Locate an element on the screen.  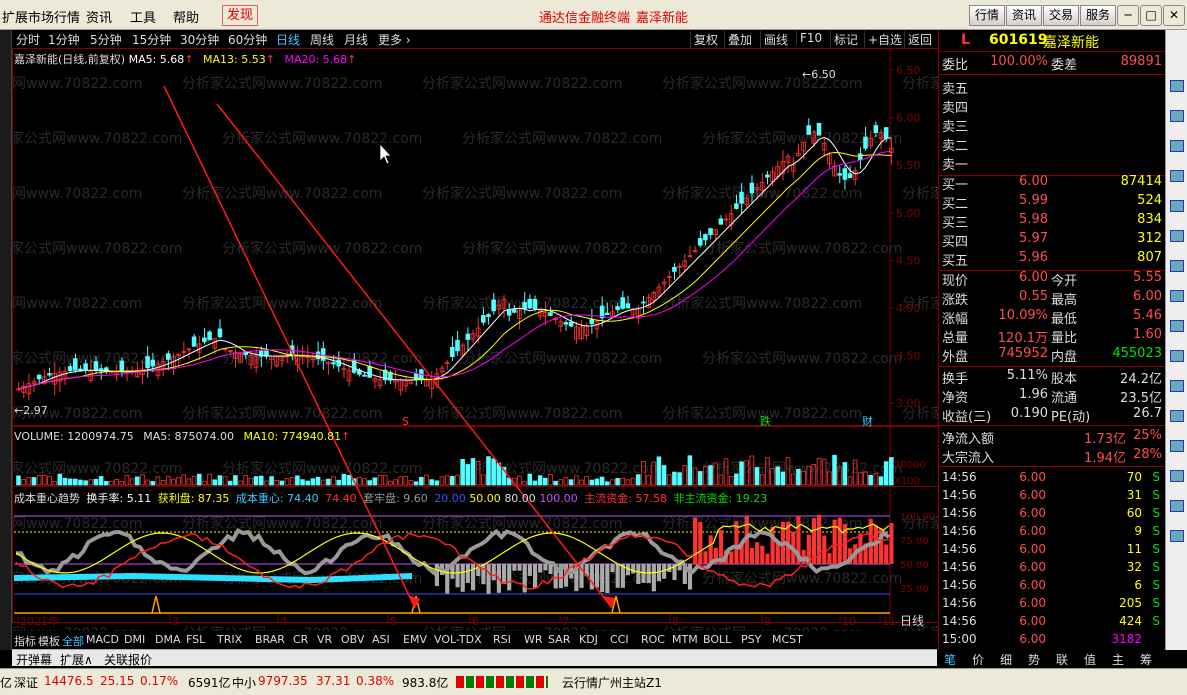
related-quote-tab: 关联报价 is located at coordinates (128, 659).